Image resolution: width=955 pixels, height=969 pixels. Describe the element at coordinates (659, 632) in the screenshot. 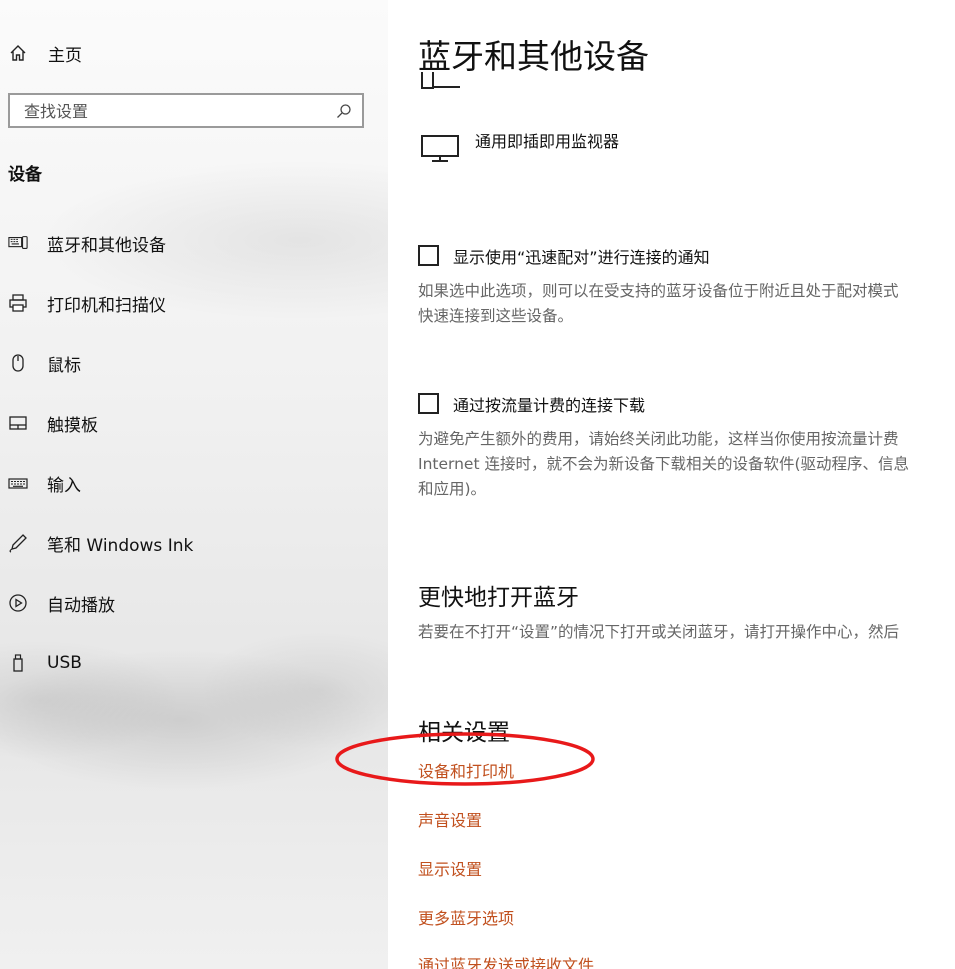

I see `quick-bluetooth-description: 若要在不打开“设置”的情况下打开或关闭蓝牙，请打开操作中心，然后` at that location.